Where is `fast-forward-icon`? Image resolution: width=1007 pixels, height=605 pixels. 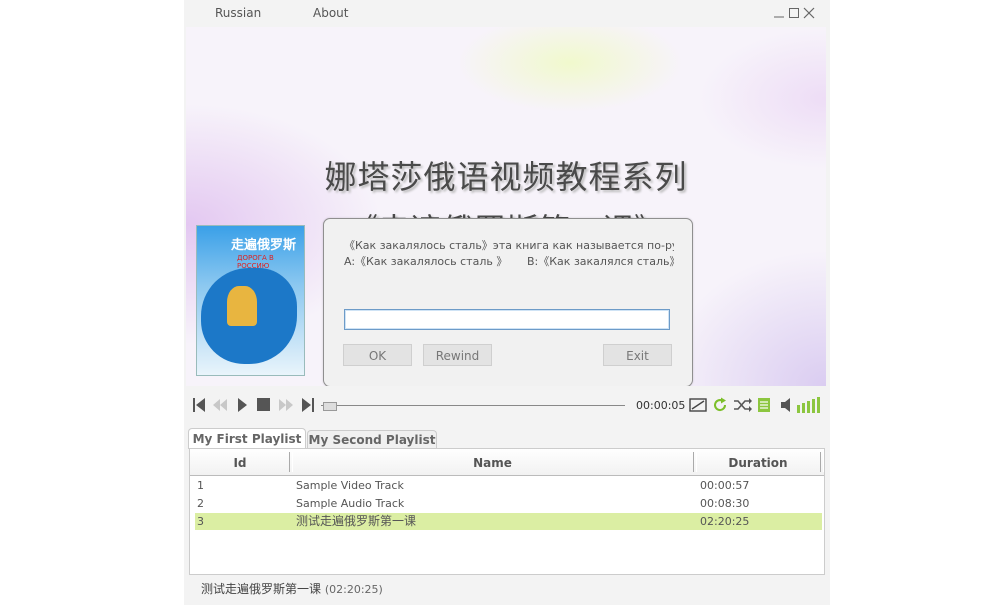 fast-forward-icon is located at coordinates (286, 405).